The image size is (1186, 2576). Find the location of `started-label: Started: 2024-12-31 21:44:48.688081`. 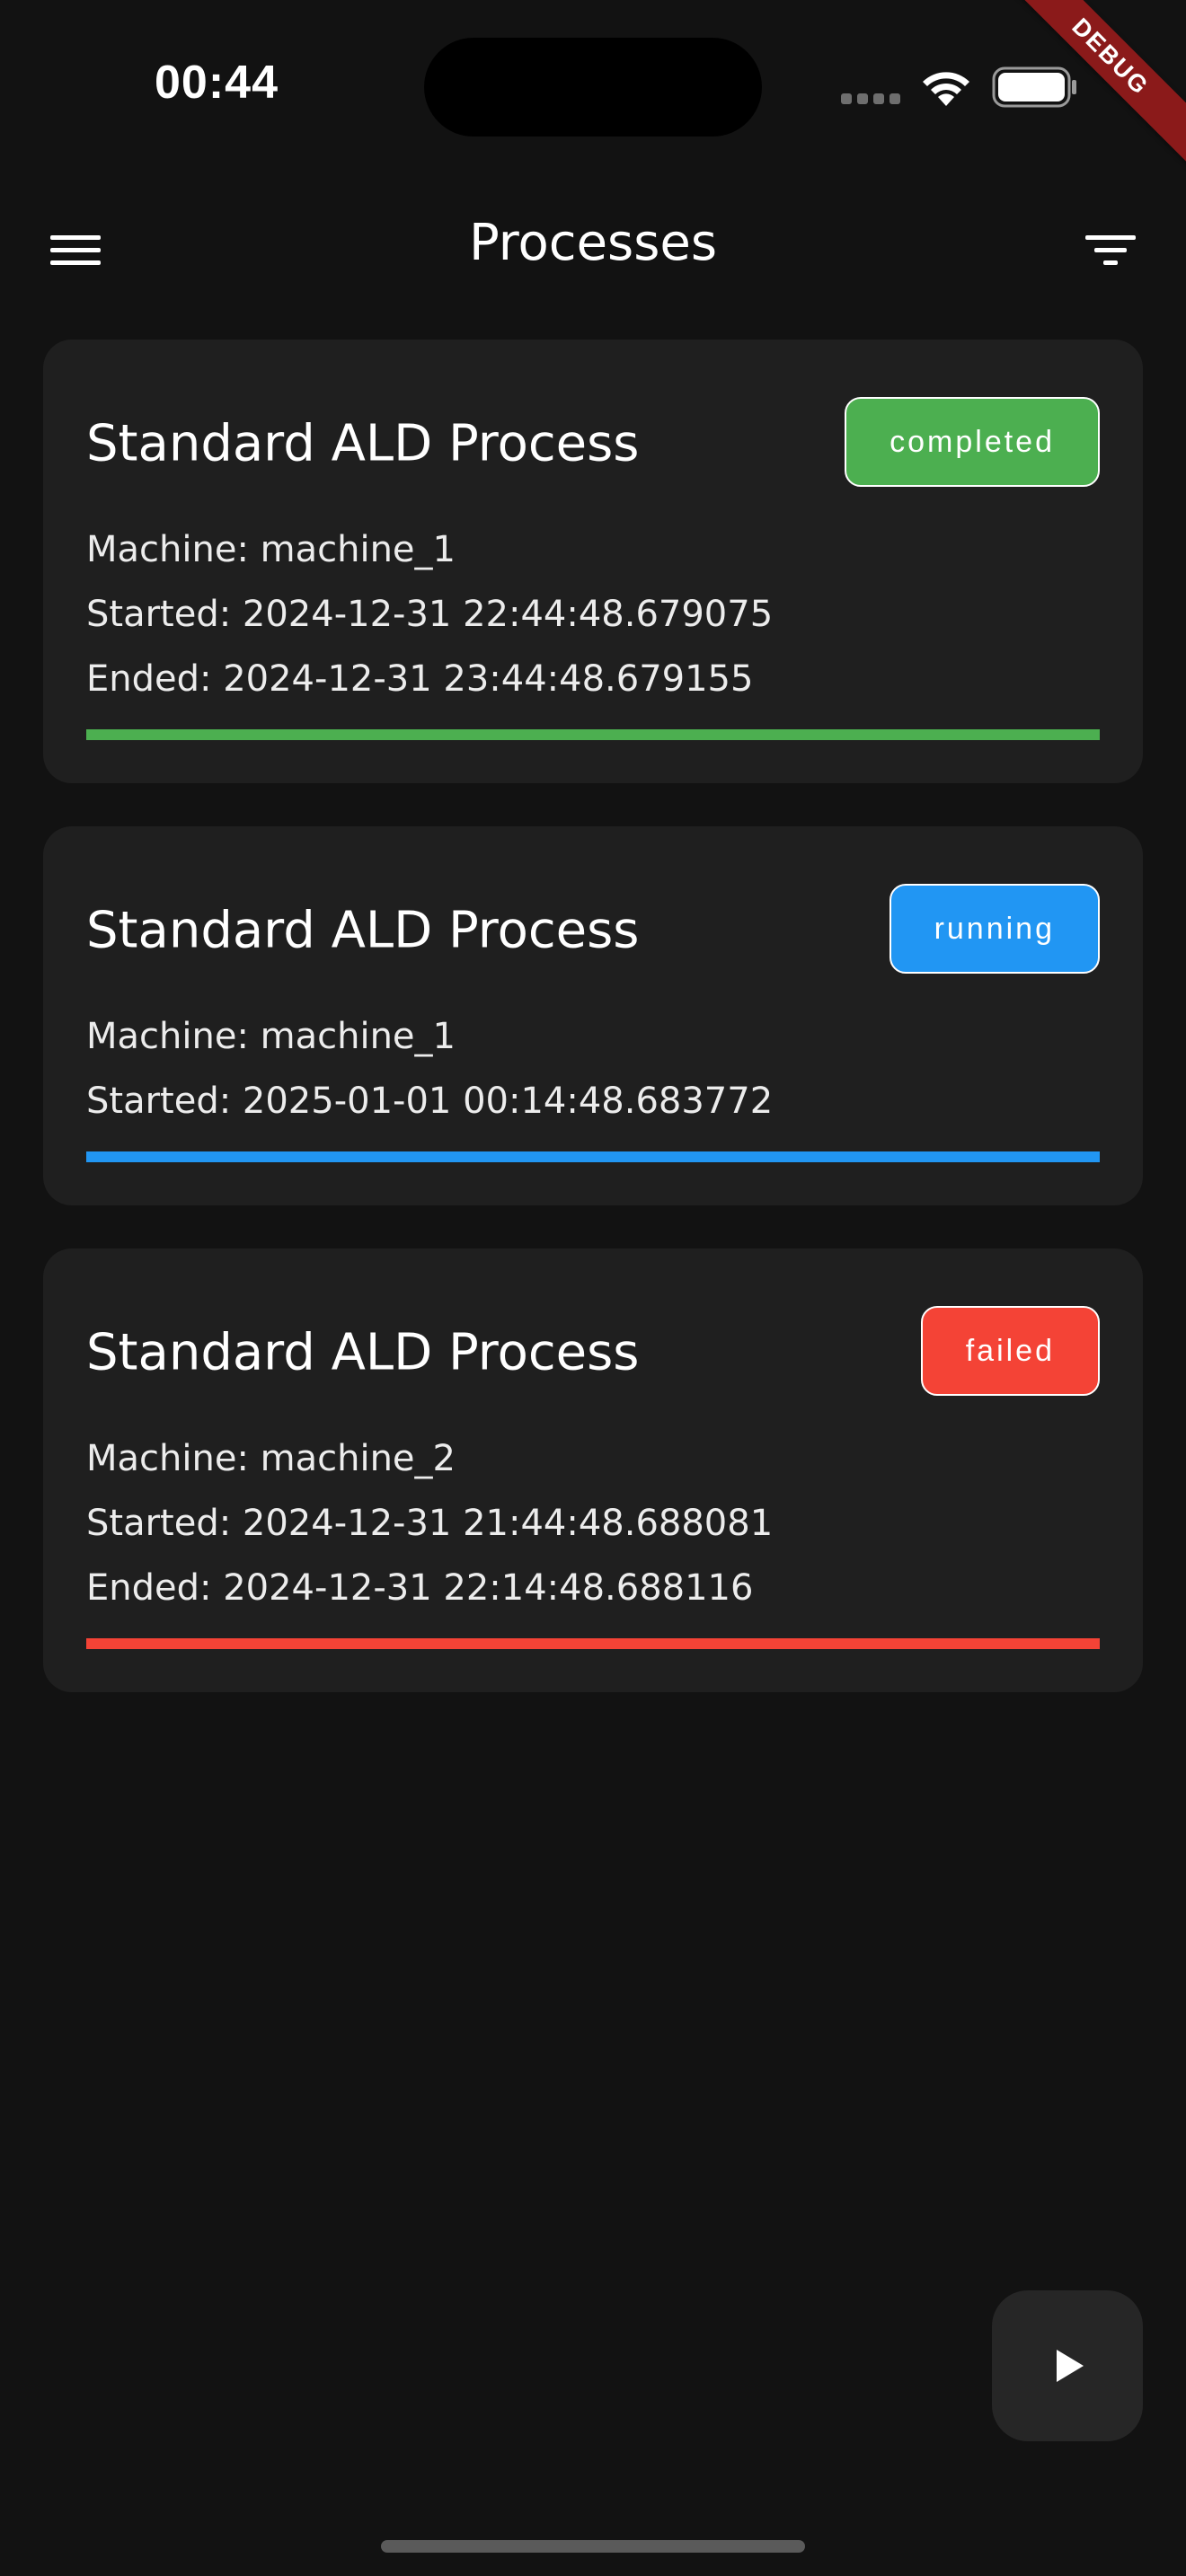

started-label: Started: 2024-12-31 21:44:48.688081 is located at coordinates (430, 1523).